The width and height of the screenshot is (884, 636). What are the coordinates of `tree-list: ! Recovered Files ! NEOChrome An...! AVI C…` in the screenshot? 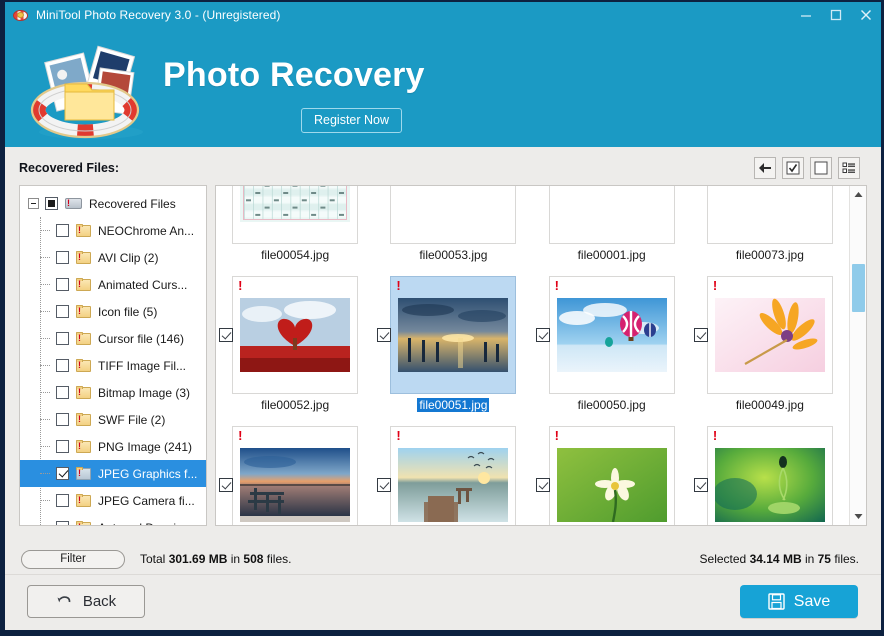 It's located at (113, 355).